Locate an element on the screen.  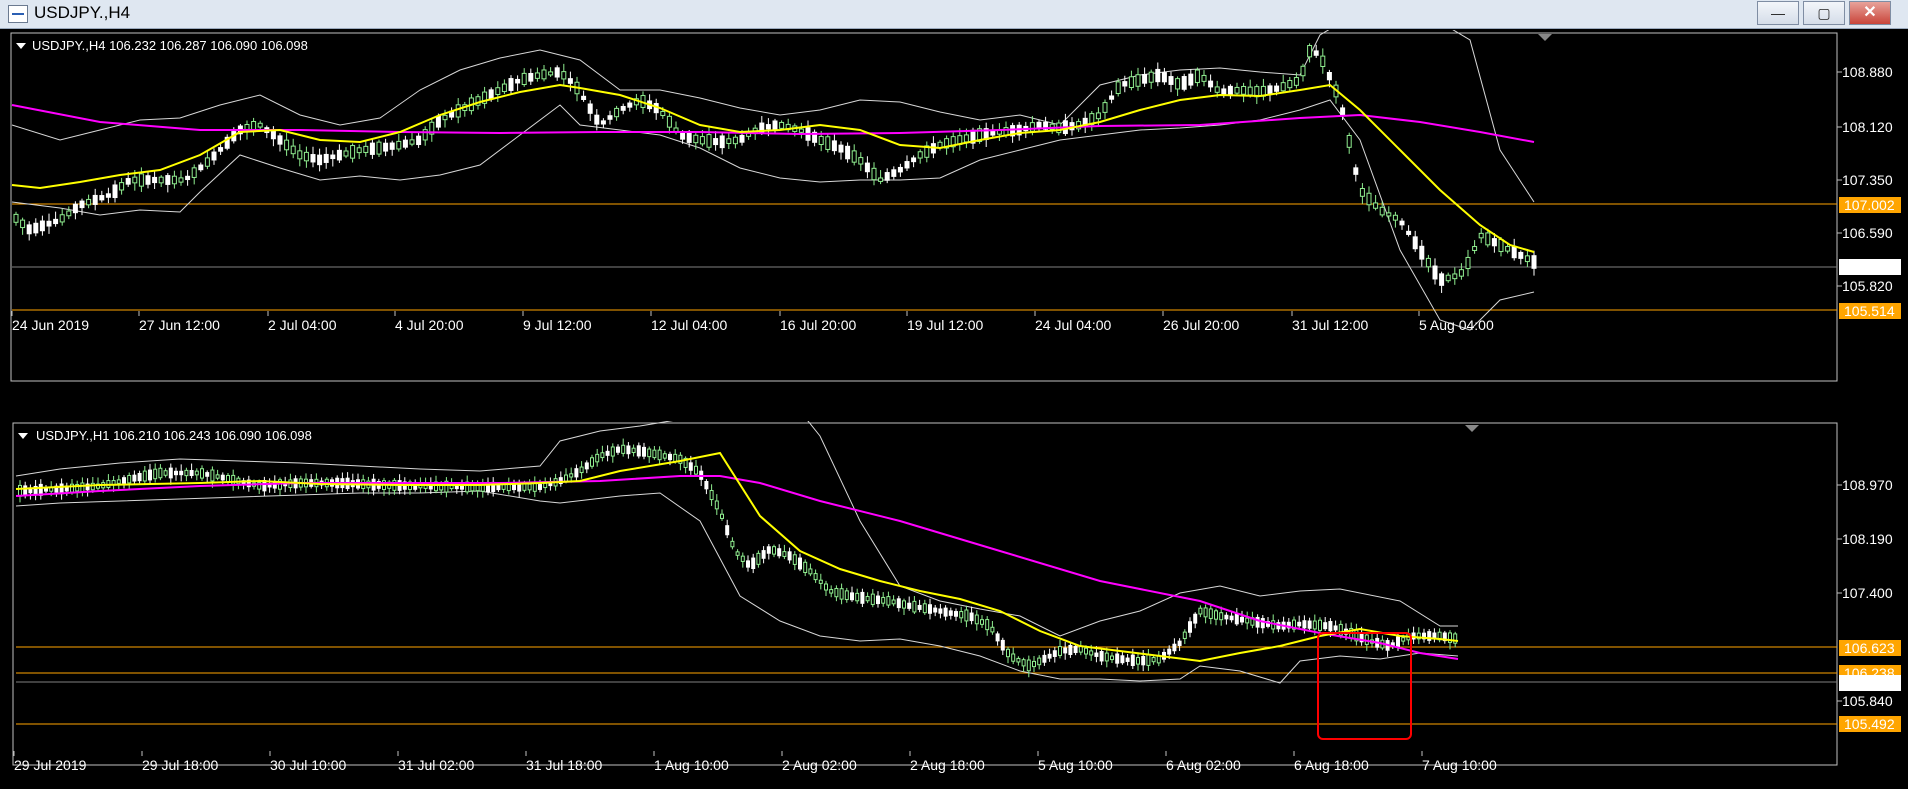
close-button: ✕ is located at coordinates (1870, 13).